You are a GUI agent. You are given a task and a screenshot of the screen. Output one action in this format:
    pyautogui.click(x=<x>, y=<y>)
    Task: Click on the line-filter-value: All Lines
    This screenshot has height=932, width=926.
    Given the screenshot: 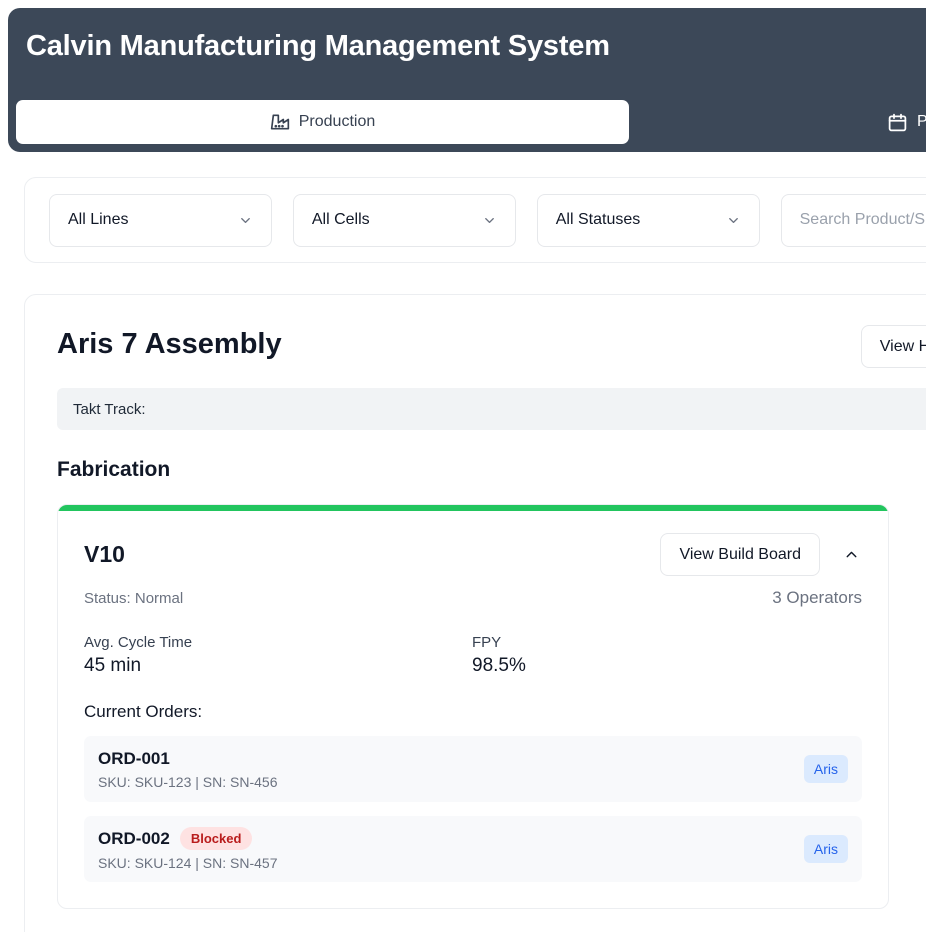 What is the action you would take?
    pyautogui.click(x=98, y=219)
    